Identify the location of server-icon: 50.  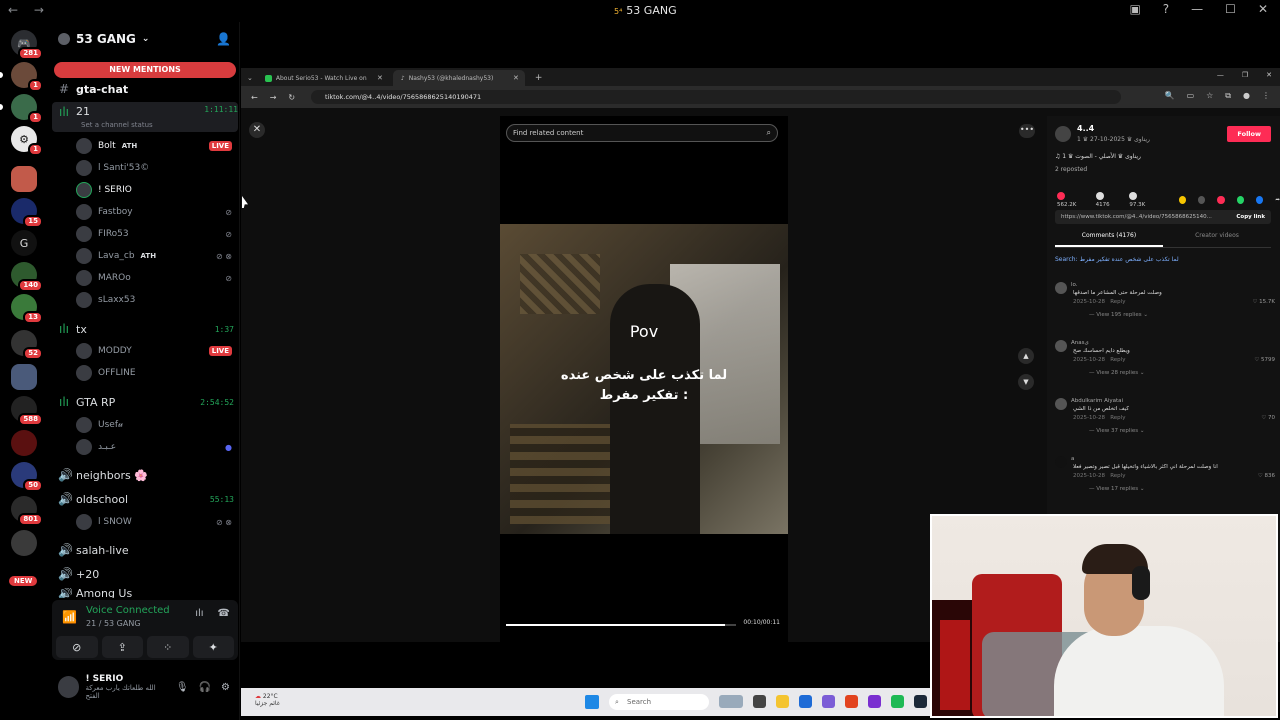
(27, 477).